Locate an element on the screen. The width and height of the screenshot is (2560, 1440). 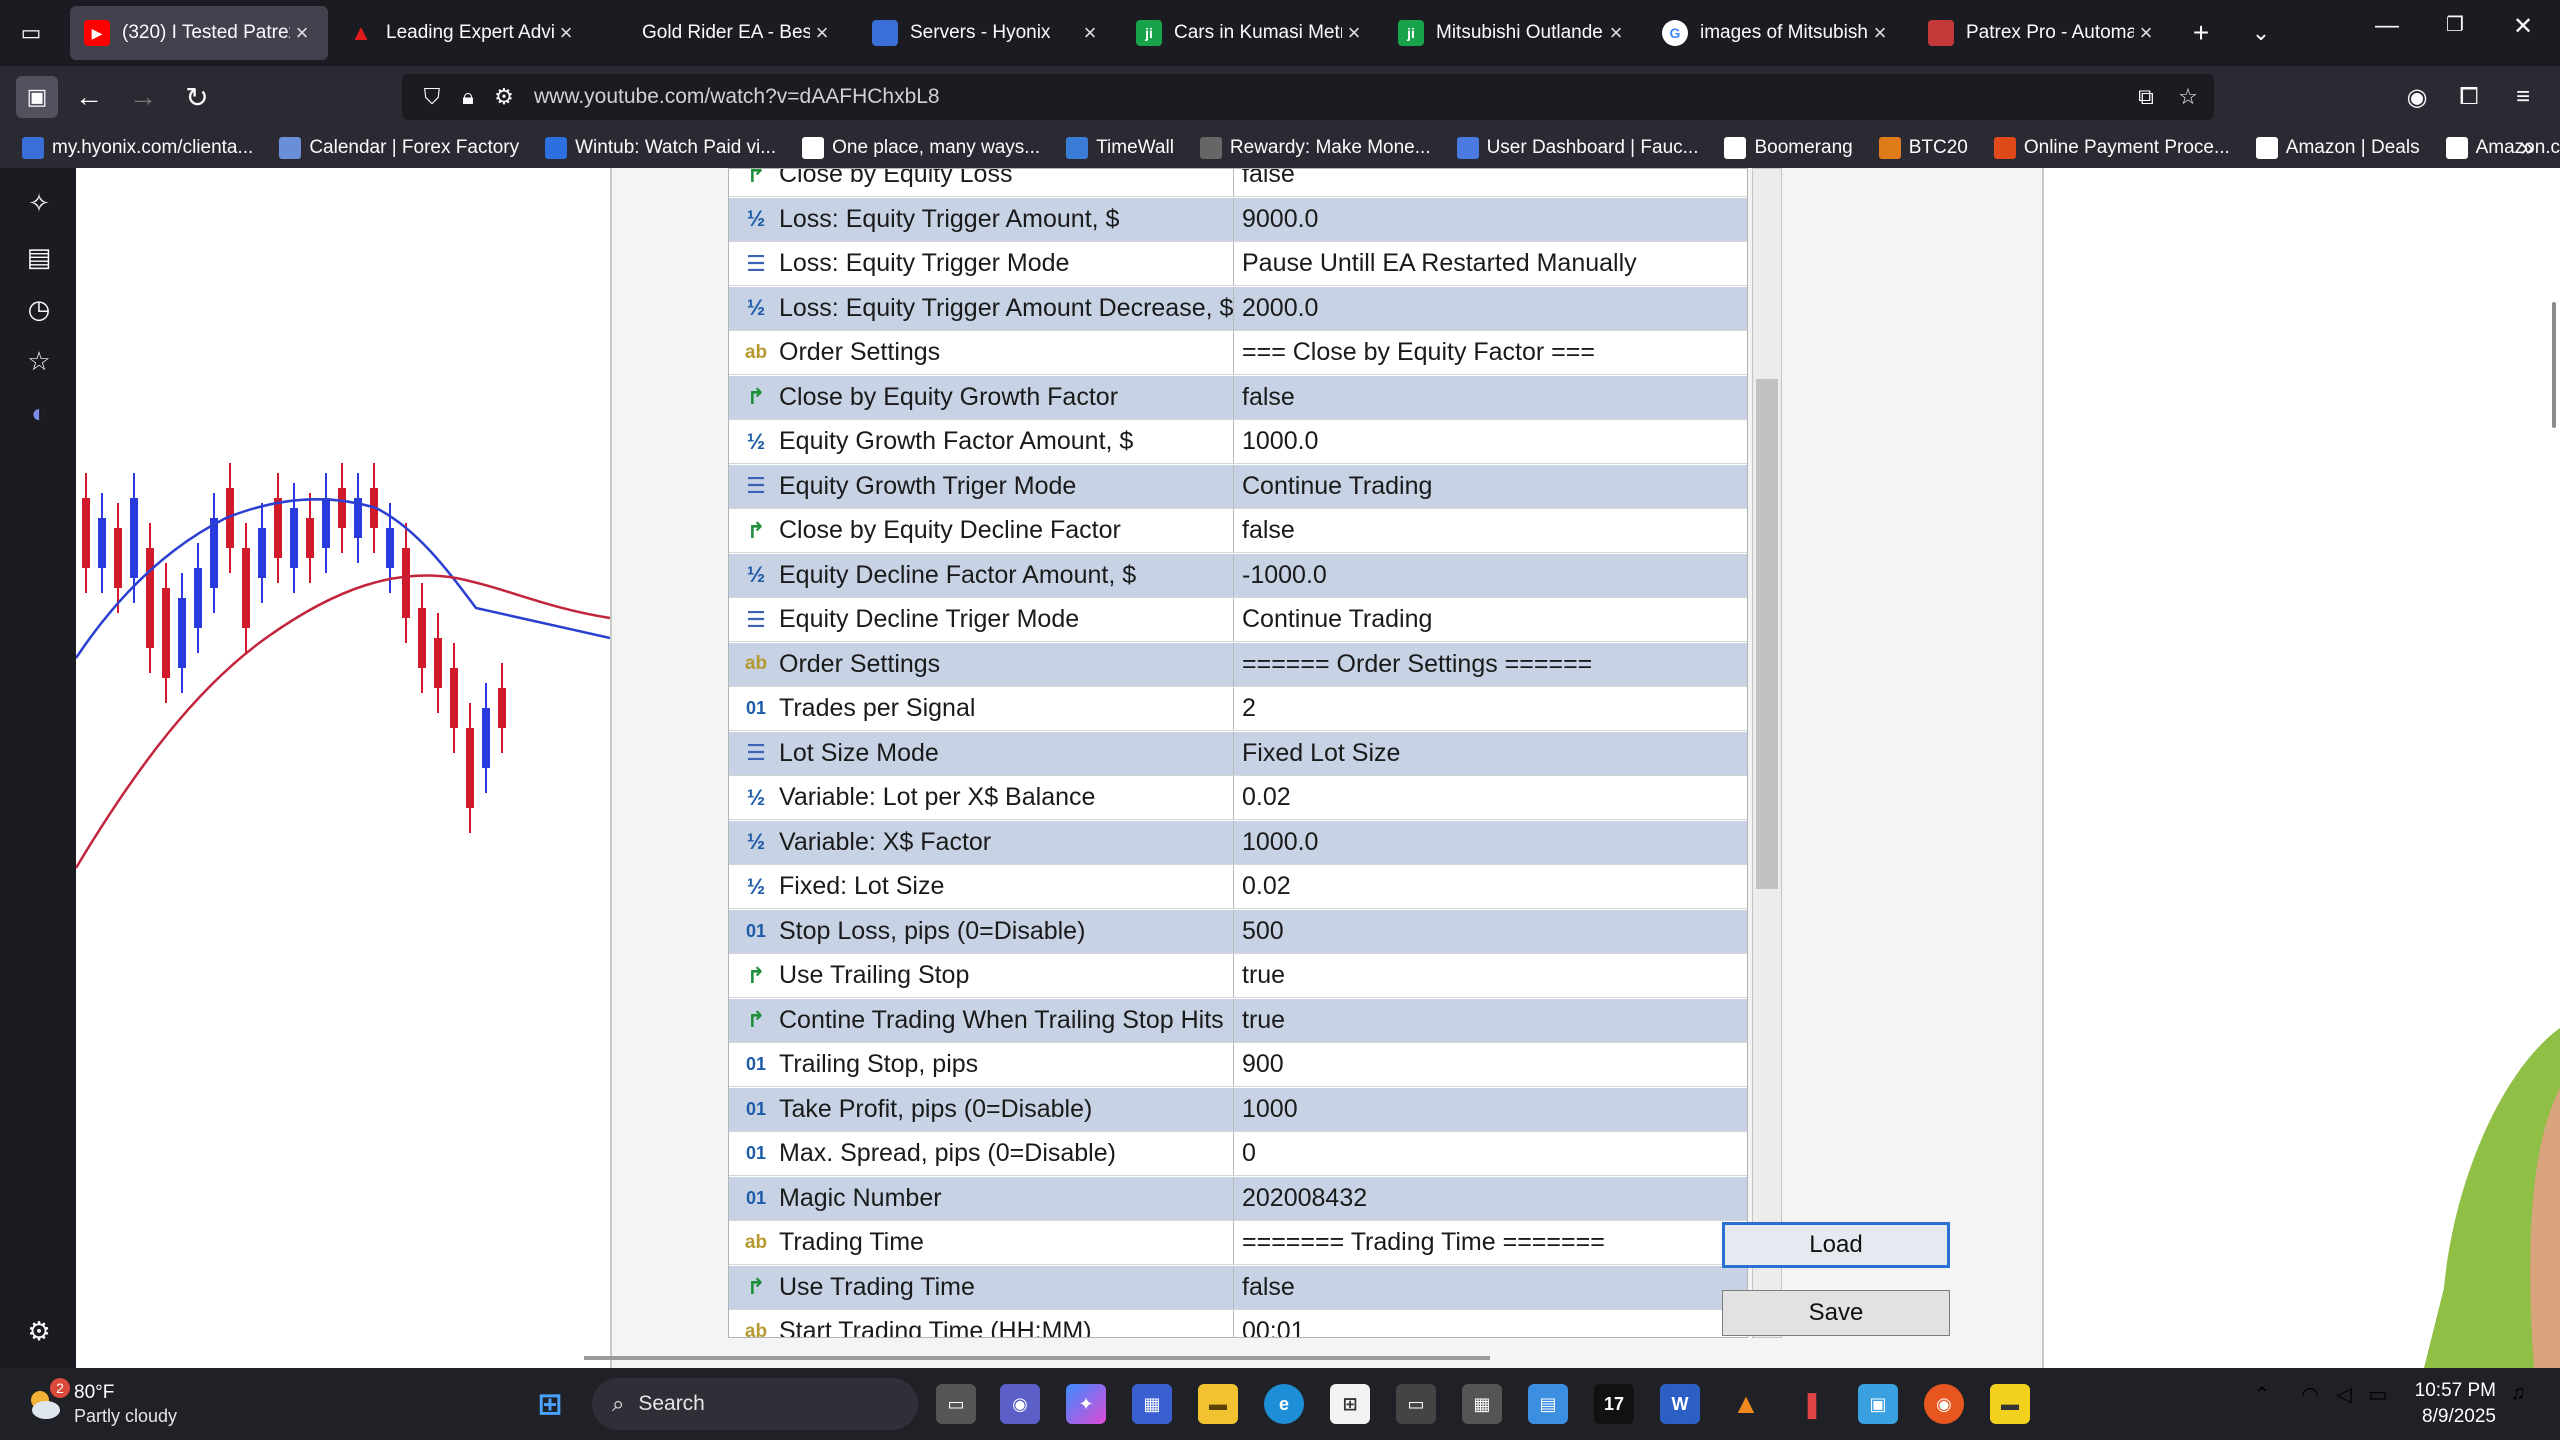
parameter-value: 9000.0 is located at coordinates (1490, 219).